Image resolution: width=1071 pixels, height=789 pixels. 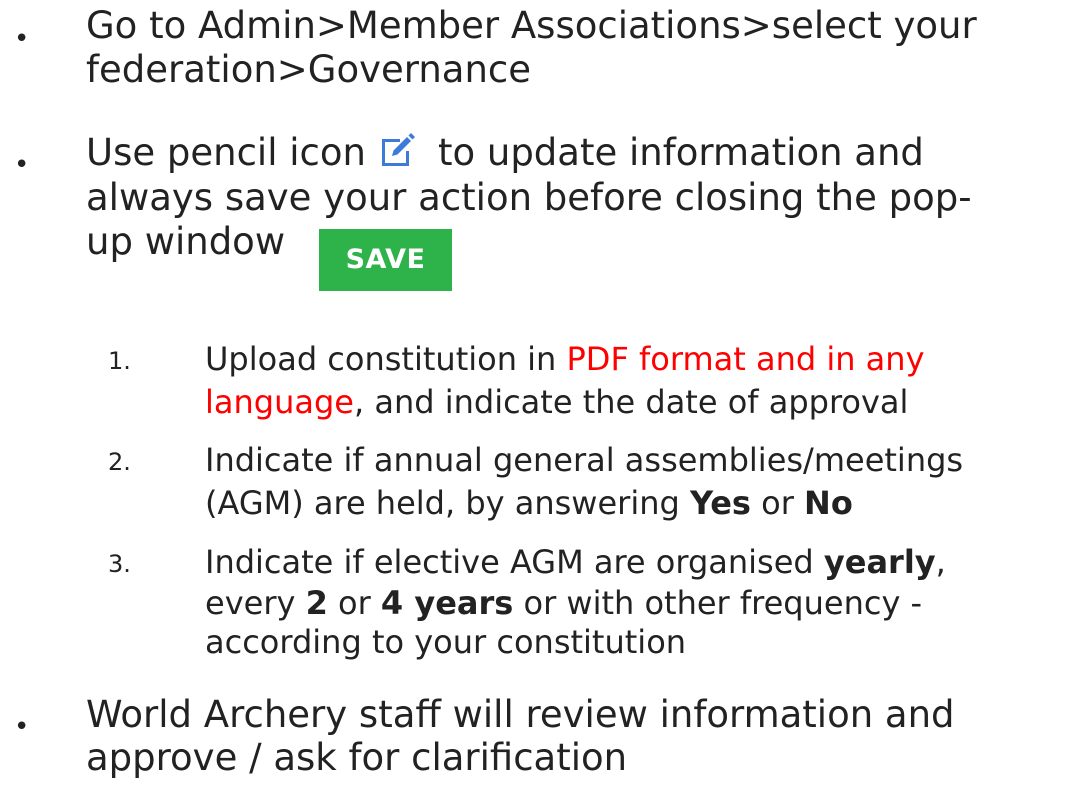 What do you see at coordinates (447, 603) in the screenshot?
I see `emphasis-four-years: 4 years` at bounding box center [447, 603].